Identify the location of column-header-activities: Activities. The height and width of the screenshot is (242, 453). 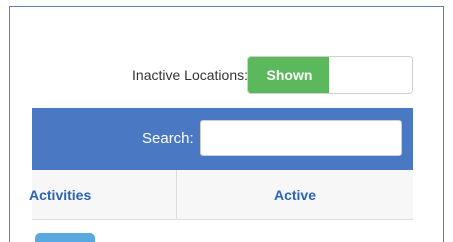
(103, 194).